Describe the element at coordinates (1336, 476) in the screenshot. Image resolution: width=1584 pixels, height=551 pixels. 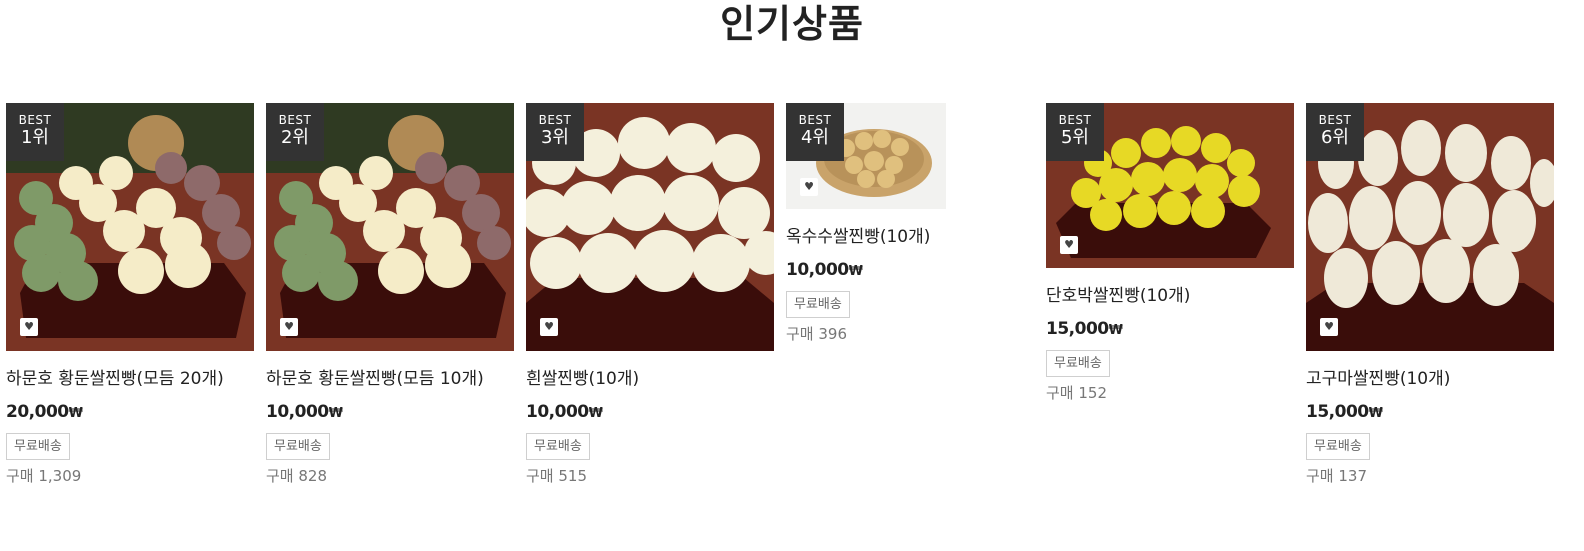
I see `purchase-count: 구매 137` at that location.